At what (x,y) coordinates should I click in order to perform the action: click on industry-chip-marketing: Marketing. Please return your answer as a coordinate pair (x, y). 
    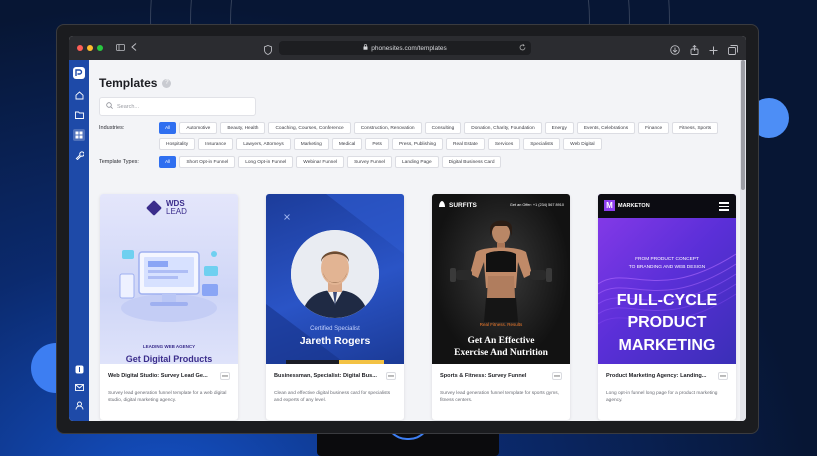
    Looking at the image, I should click on (311, 144).